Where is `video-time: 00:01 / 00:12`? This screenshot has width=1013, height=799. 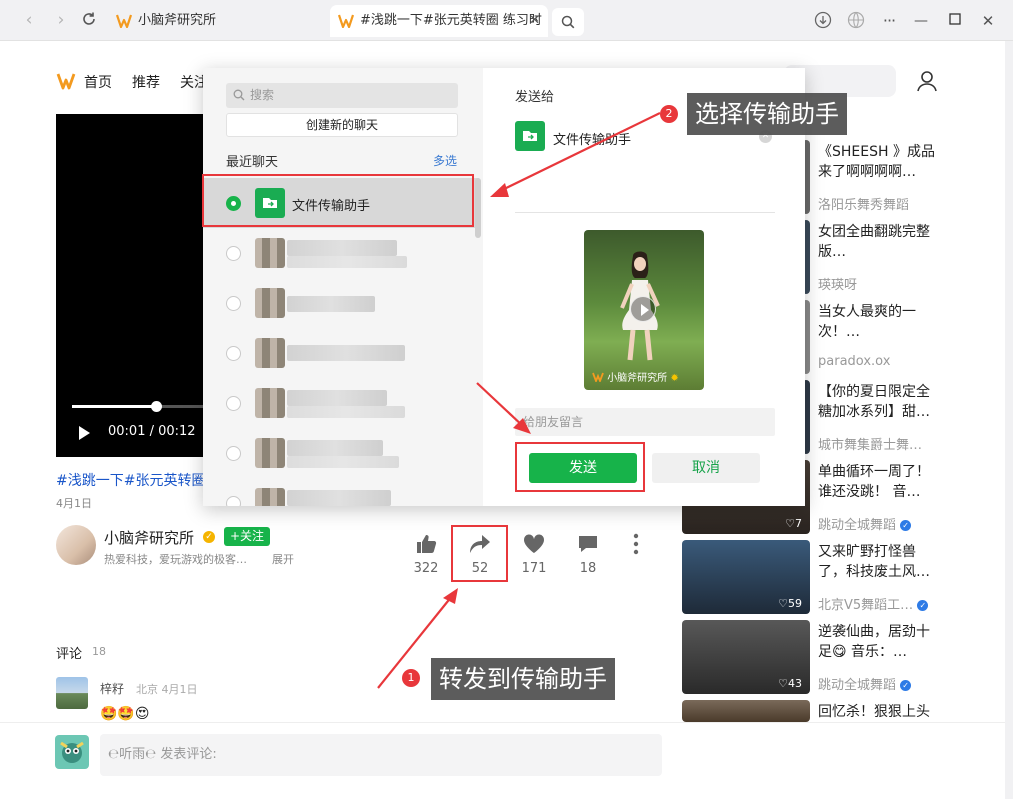 video-time: 00:01 / 00:12 is located at coordinates (152, 431).